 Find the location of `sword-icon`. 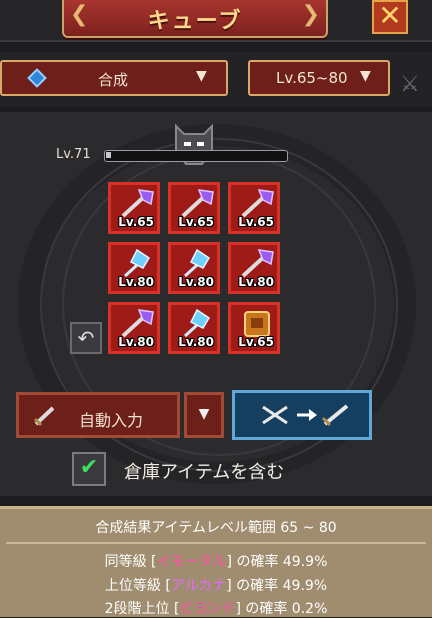

sword-icon is located at coordinates (44, 416).